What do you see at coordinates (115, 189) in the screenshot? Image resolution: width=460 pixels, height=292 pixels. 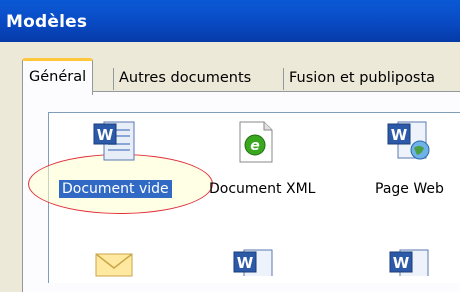 I see `template-label-blank-document: Document vide` at bounding box center [115, 189].